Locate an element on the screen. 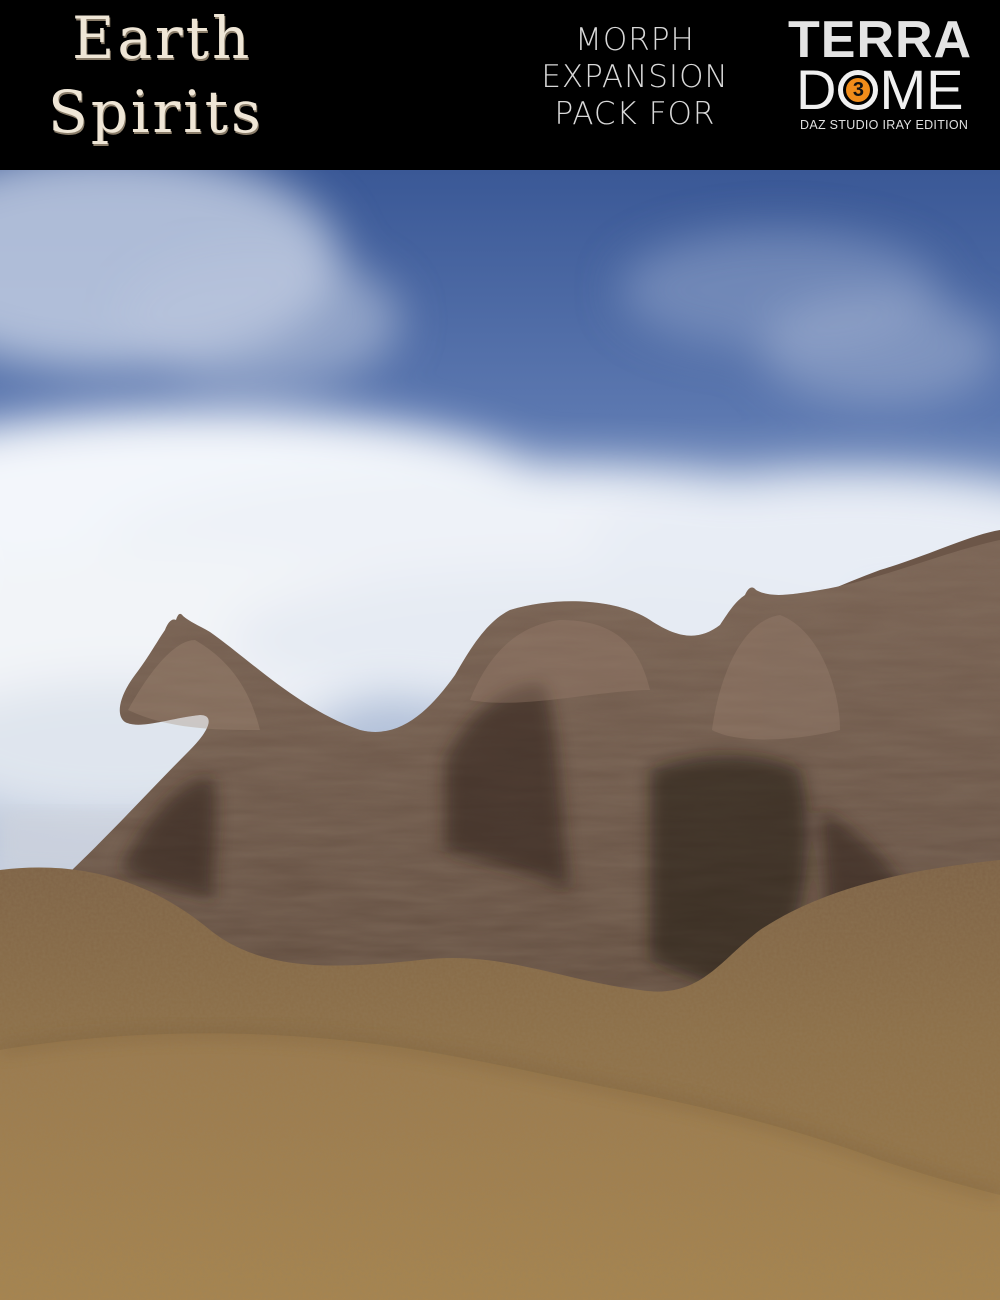 Image resolution: width=1000 pixels, height=1300 pixels. brand-dome-number: 3 is located at coordinates (858, 90).